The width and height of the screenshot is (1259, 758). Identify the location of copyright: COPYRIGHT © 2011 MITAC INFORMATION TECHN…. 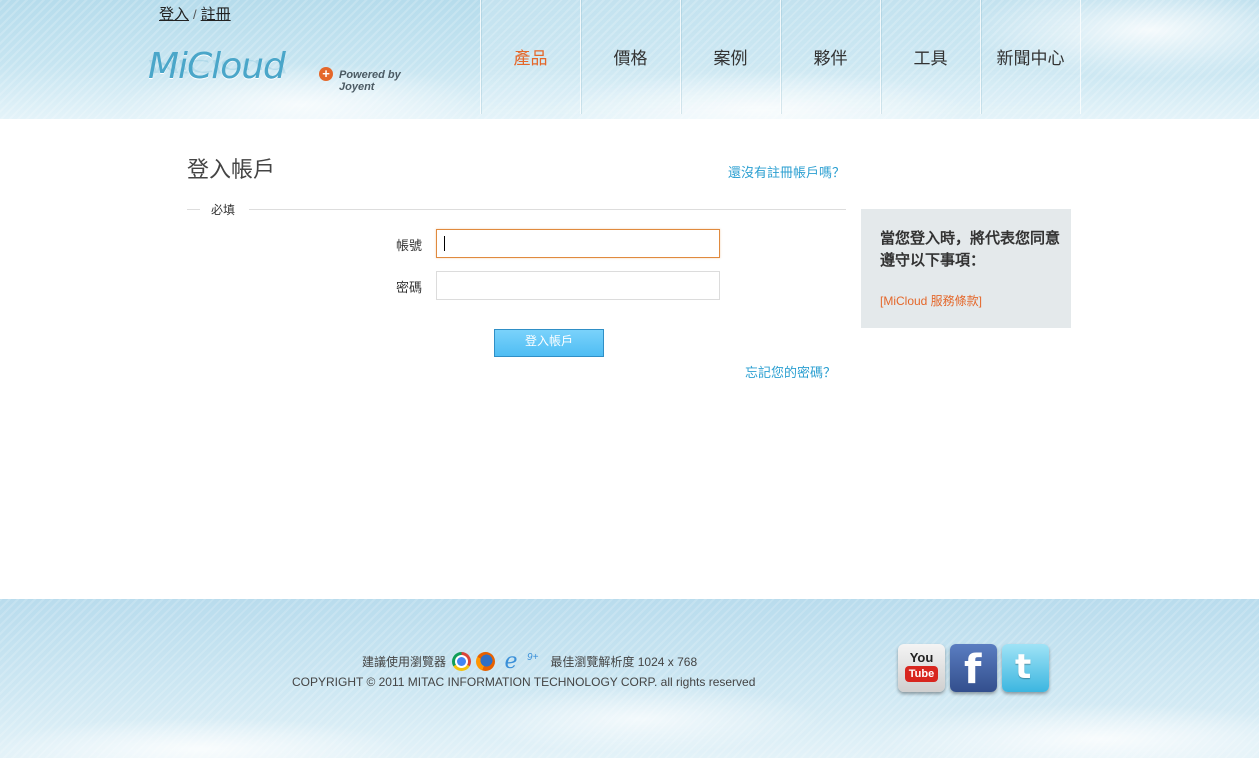
(524, 682).